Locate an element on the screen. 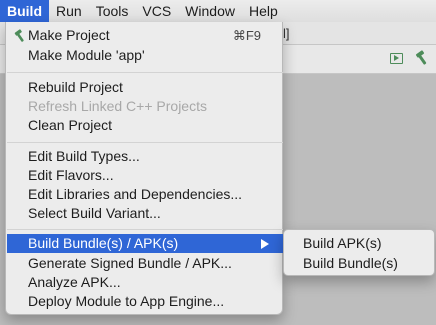  toolbar-hint-text: l] is located at coordinates (286, 33).